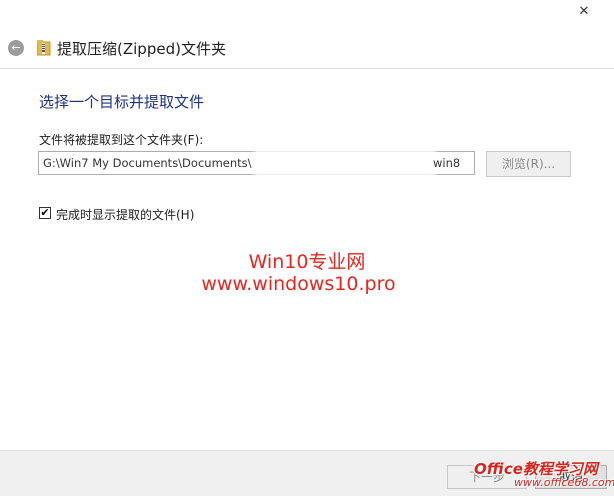 The height and width of the screenshot is (496, 614). What do you see at coordinates (307, 15) in the screenshot?
I see `title-bar: ✕` at bounding box center [307, 15].